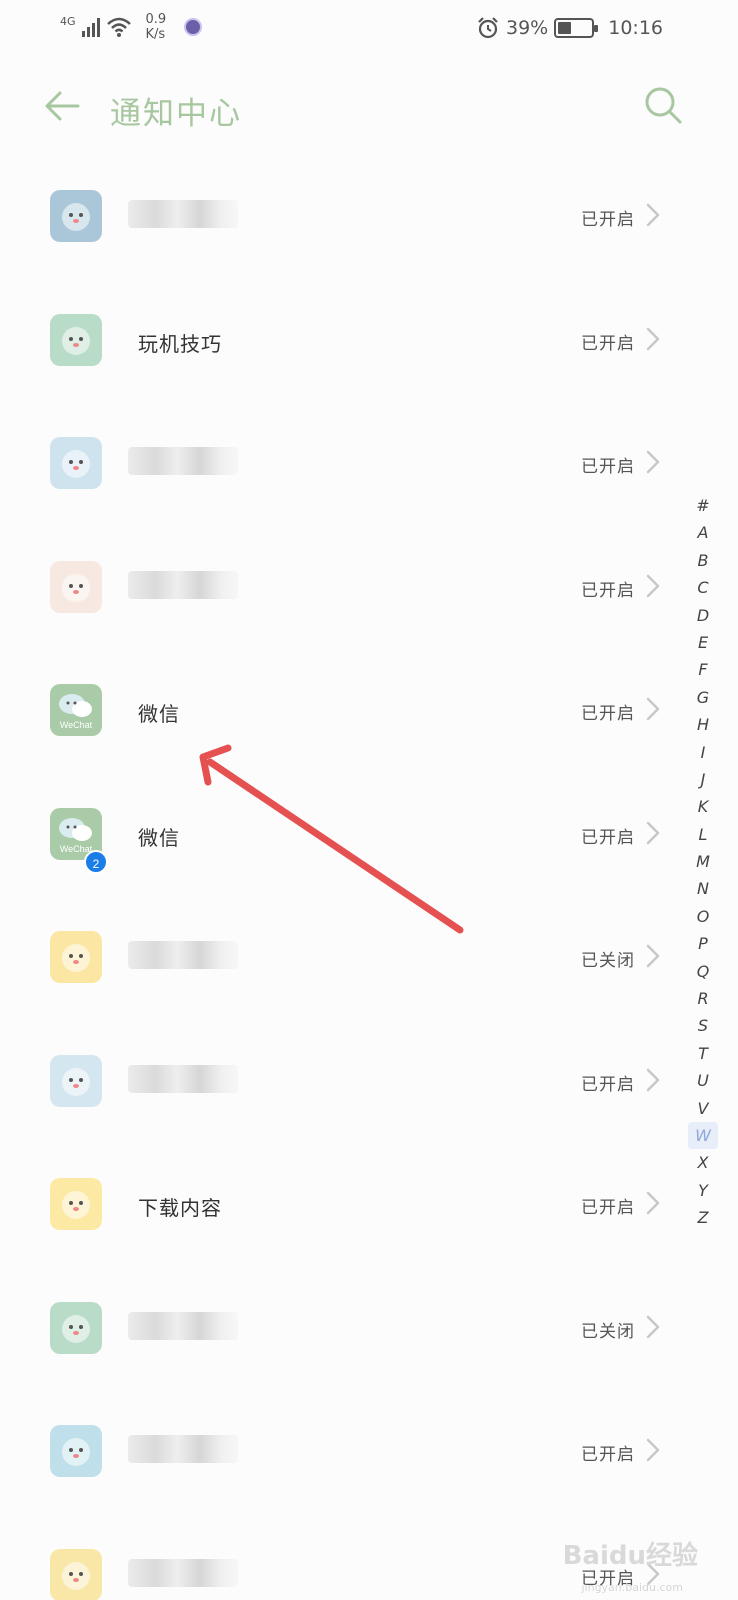 The height and width of the screenshot is (1600, 738). Describe the element at coordinates (703, 1190) in the screenshot. I see `index-letter: Y` at that location.